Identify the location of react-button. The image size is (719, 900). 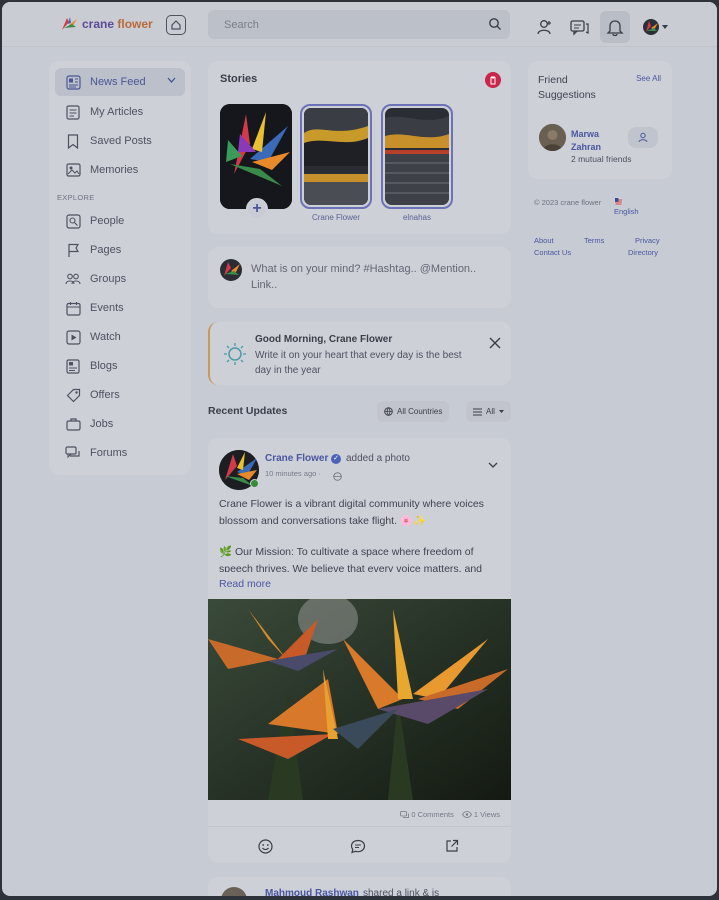
(265, 846).